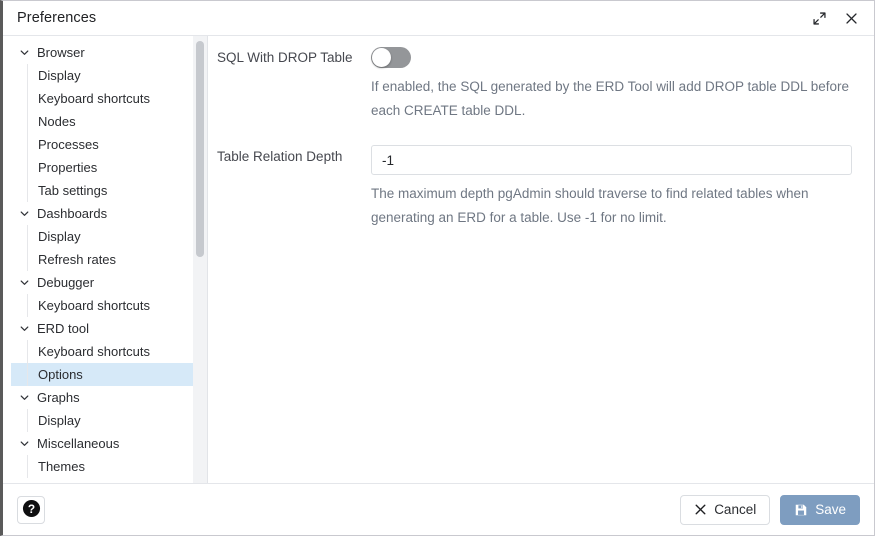  Describe the element at coordinates (830, 509) in the screenshot. I see `save-label: Save` at that location.